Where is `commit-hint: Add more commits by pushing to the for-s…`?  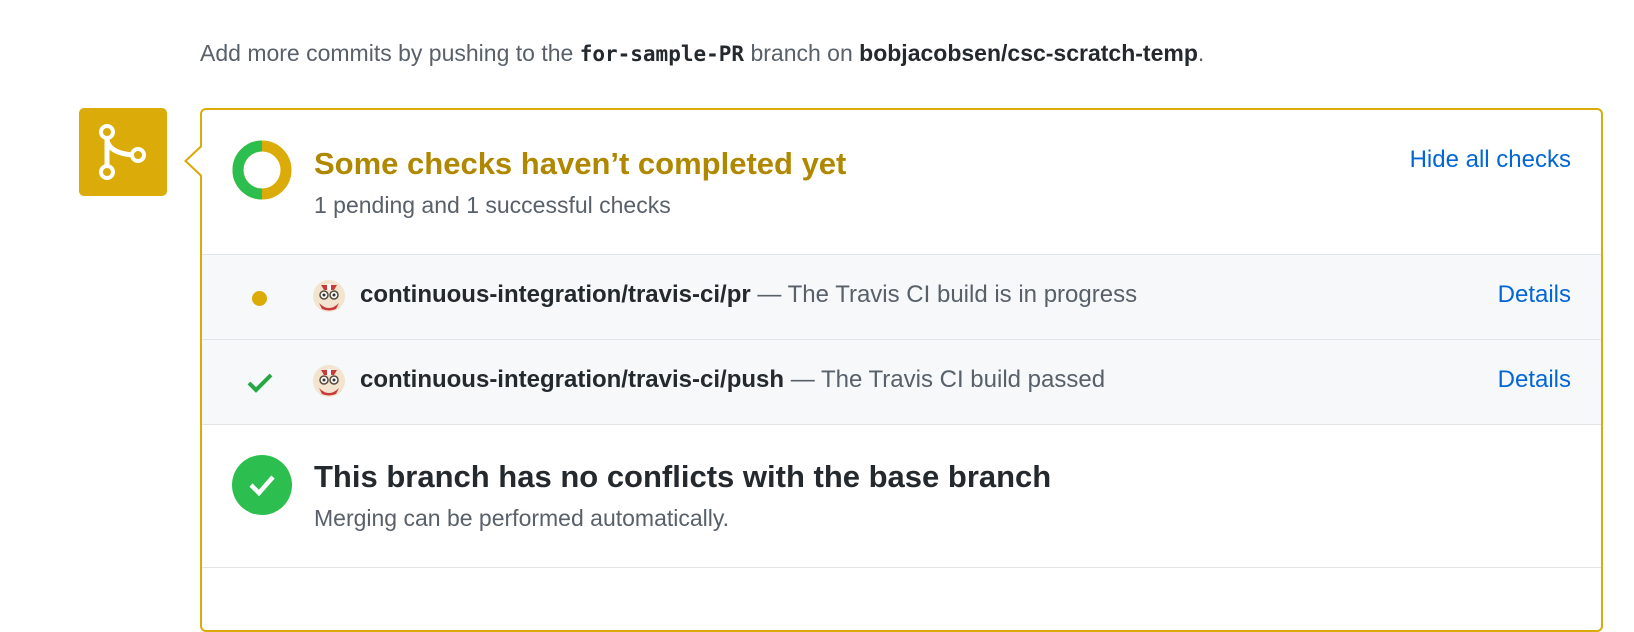 commit-hint: Add more commits by pushing to the for-s… is located at coordinates (702, 53).